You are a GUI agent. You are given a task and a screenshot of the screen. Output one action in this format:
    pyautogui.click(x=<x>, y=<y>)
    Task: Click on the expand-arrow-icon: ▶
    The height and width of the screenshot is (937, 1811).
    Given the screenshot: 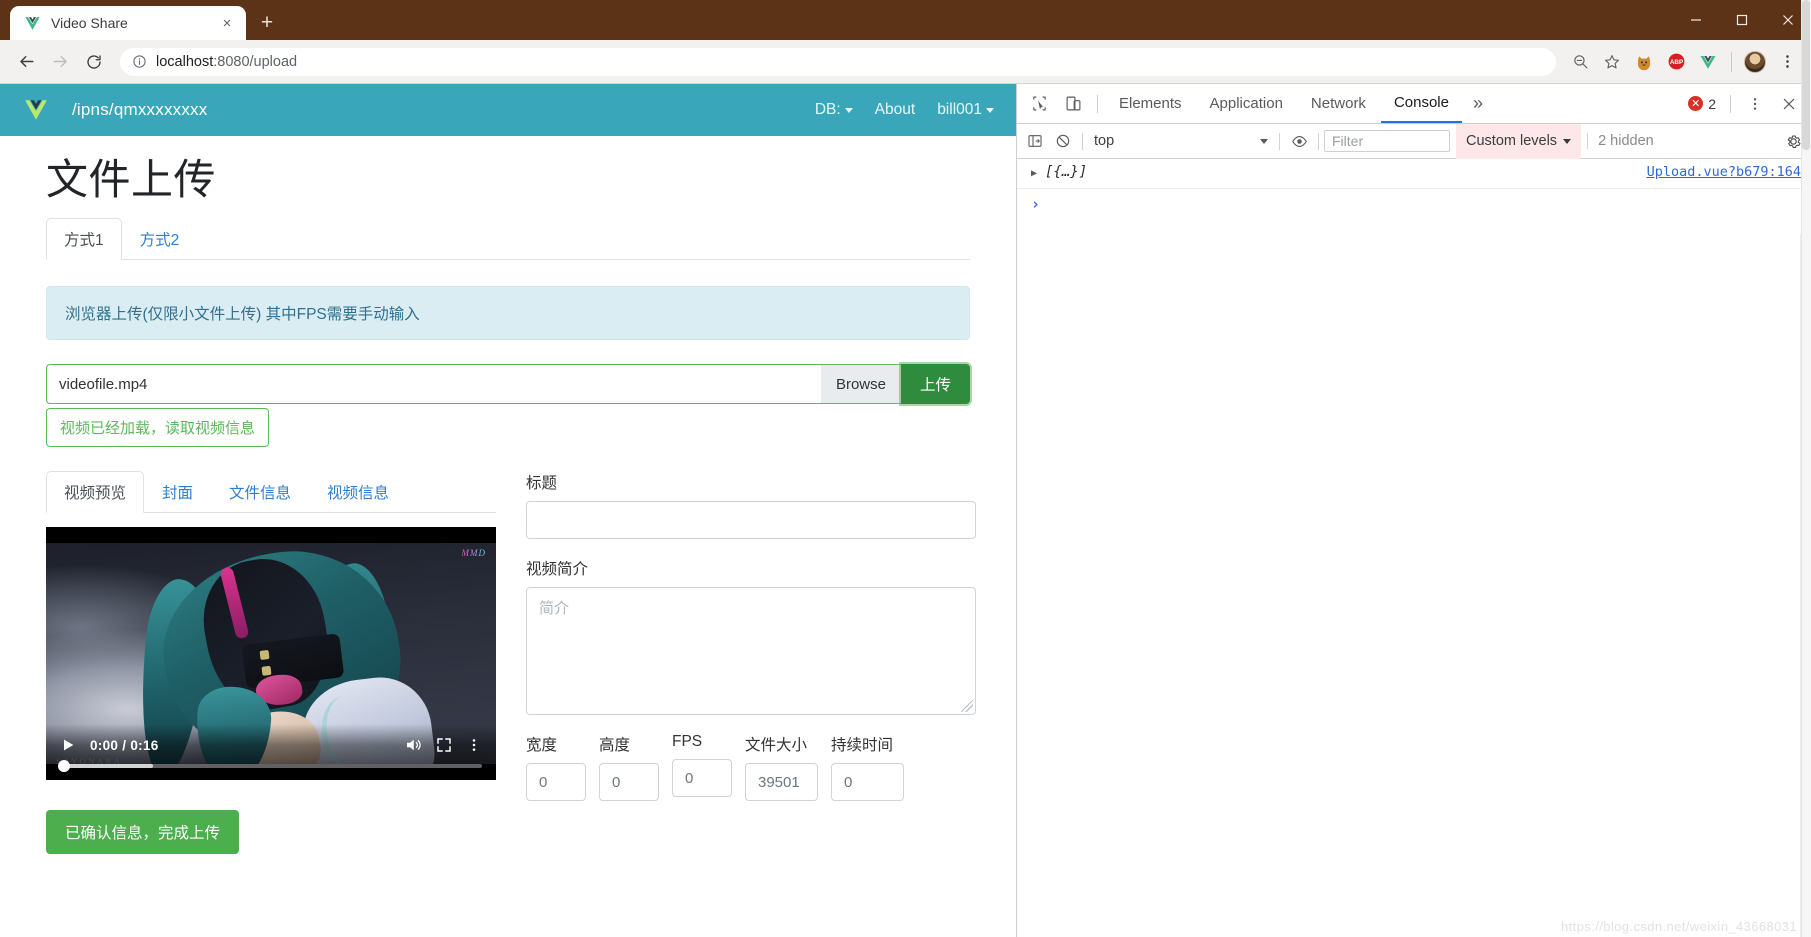 What is the action you would take?
    pyautogui.click(x=1038, y=173)
    